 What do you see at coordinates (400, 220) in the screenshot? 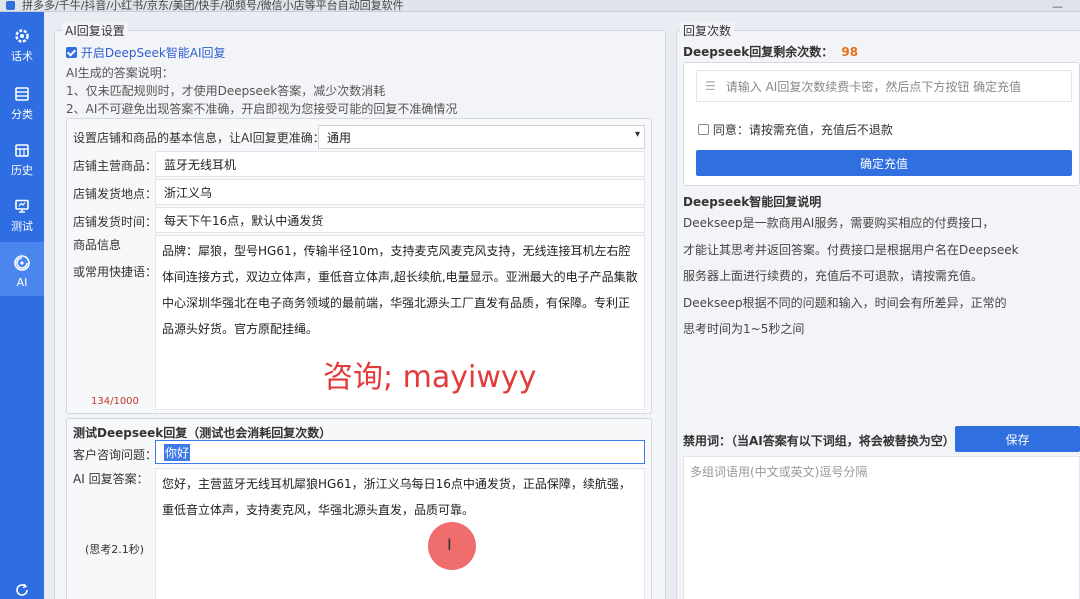
I see `ship-time-input: 每天下午16点，默认中通发货` at bounding box center [400, 220].